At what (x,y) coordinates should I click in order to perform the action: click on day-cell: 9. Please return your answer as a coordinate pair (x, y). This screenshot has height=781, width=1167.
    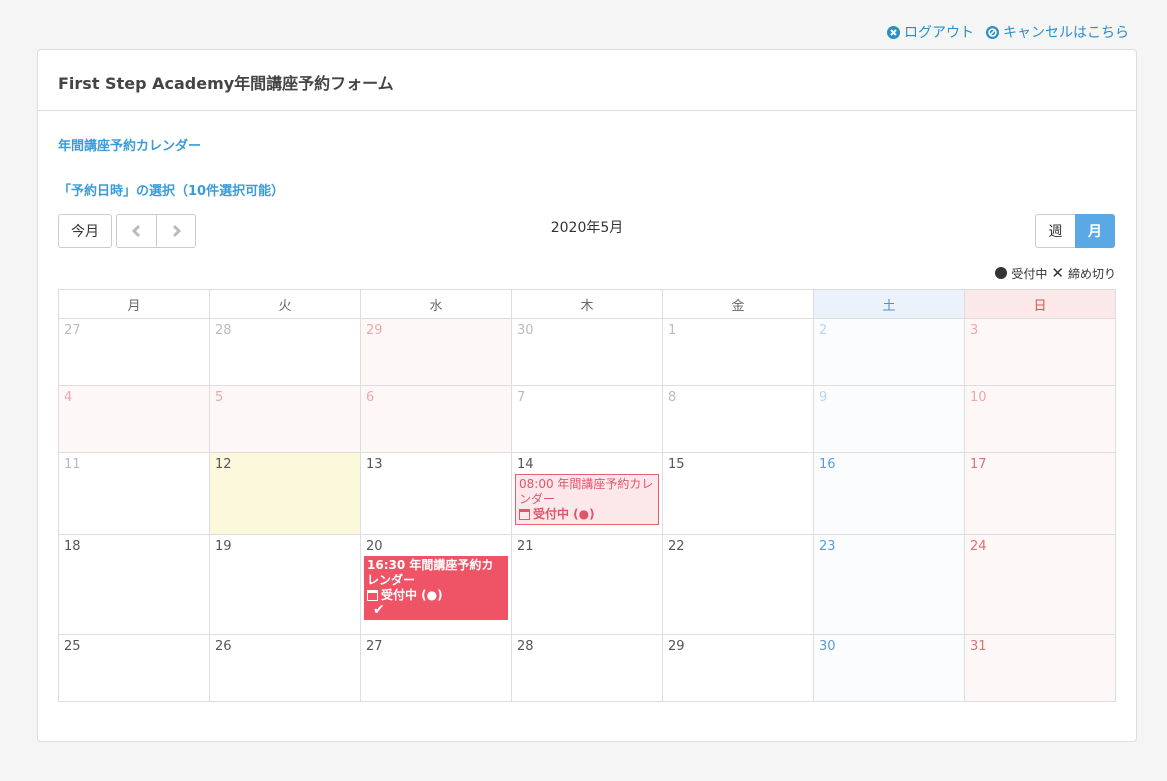
    Looking at the image, I should click on (889, 419).